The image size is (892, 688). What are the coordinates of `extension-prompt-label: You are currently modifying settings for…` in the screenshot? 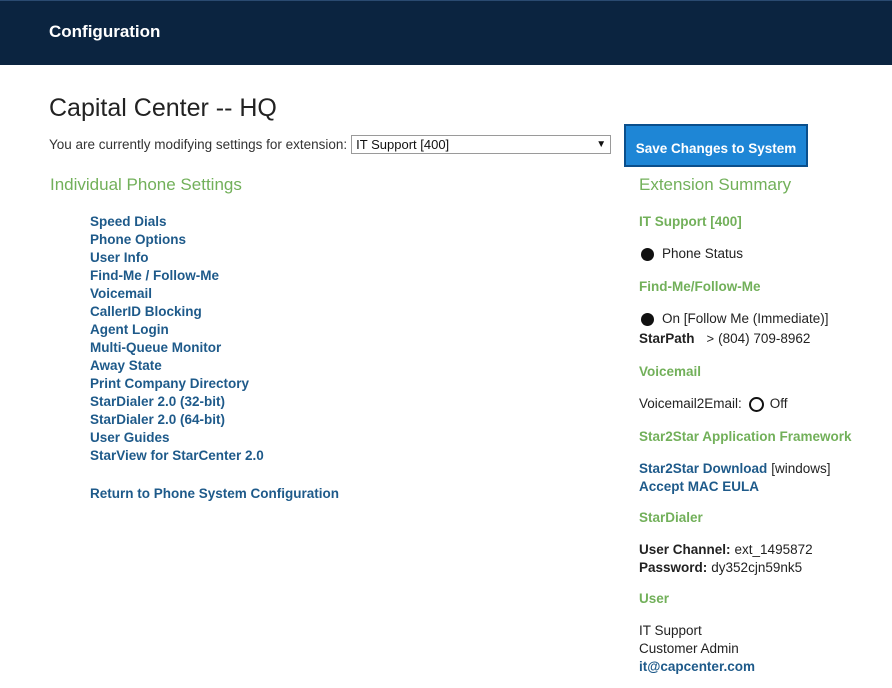 It's located at (198, 144).